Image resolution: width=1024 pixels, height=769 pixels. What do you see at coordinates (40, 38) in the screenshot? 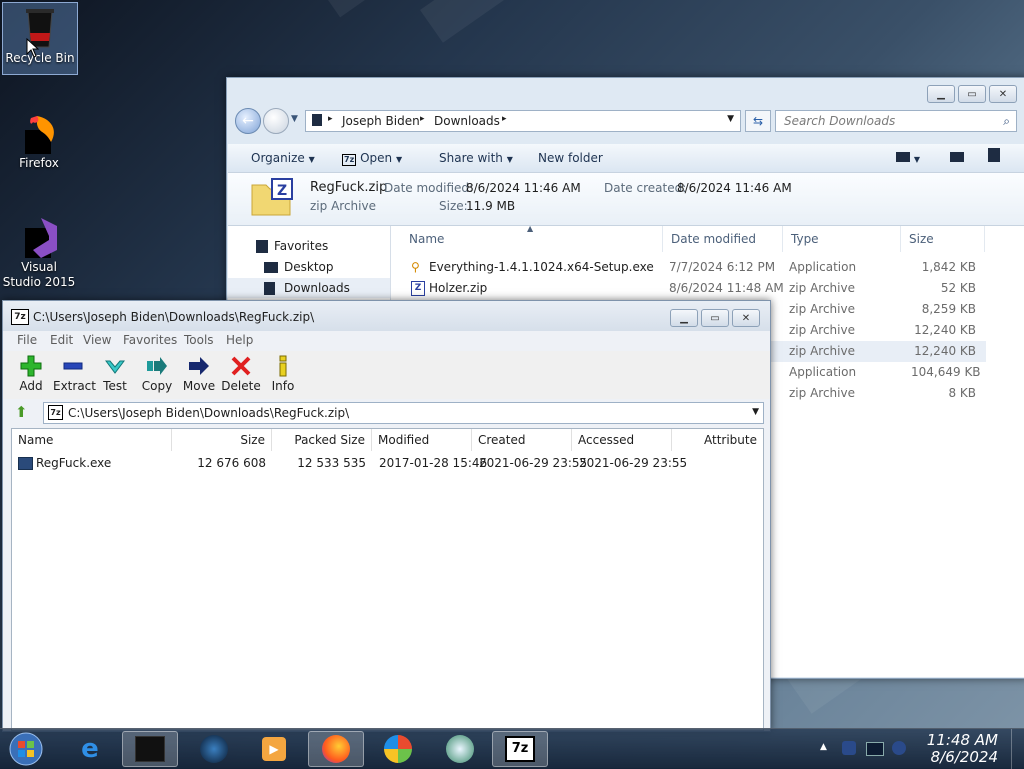
I see `desktop-icon-recycle-bin: Recycle Bin` at bounding box center [40, 38].